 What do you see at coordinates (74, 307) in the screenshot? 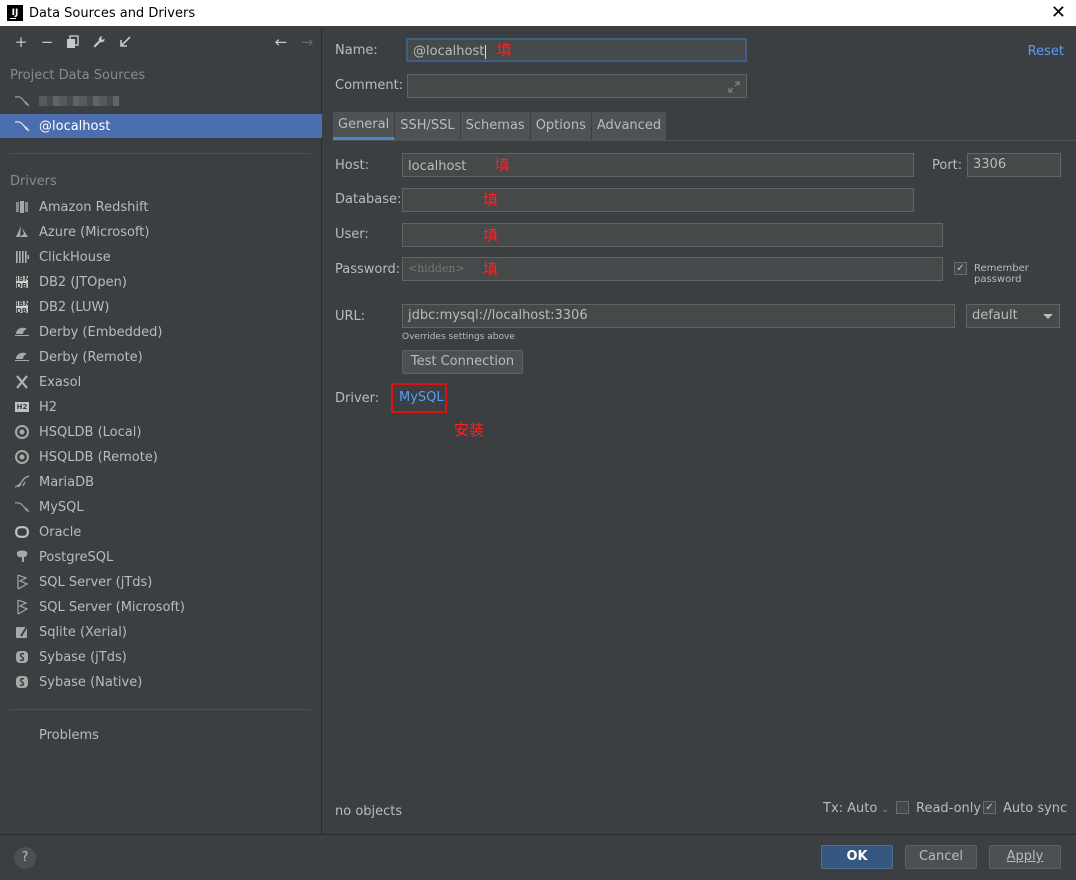
I see `driver-label: DB2 (LUW)` at bounding box center [74, 307].